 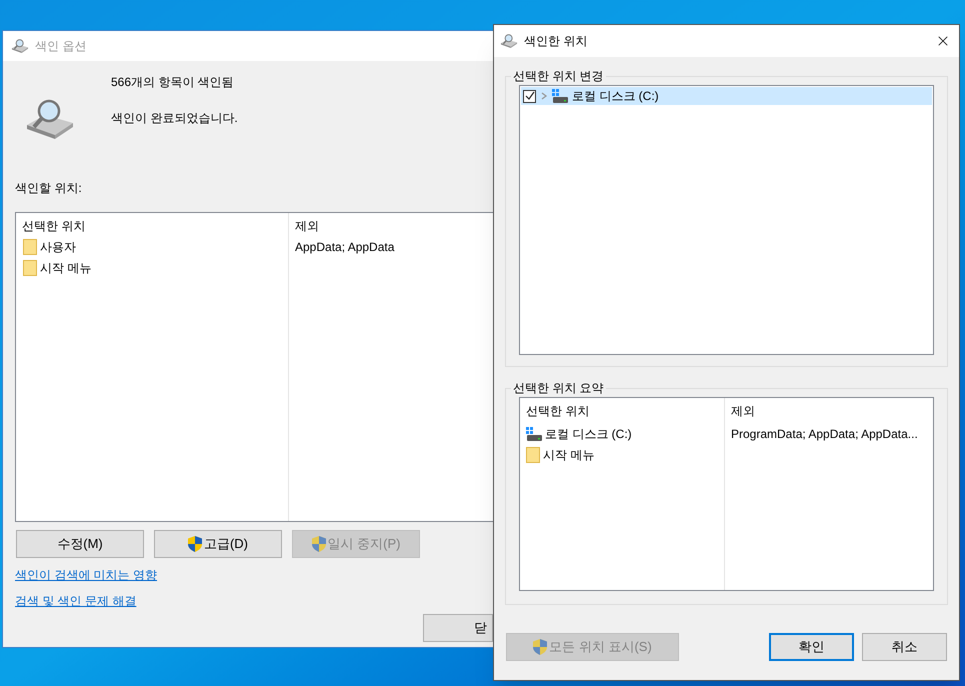 I want to click on window-title: 색인 옵션, so click(x=60, y=46).